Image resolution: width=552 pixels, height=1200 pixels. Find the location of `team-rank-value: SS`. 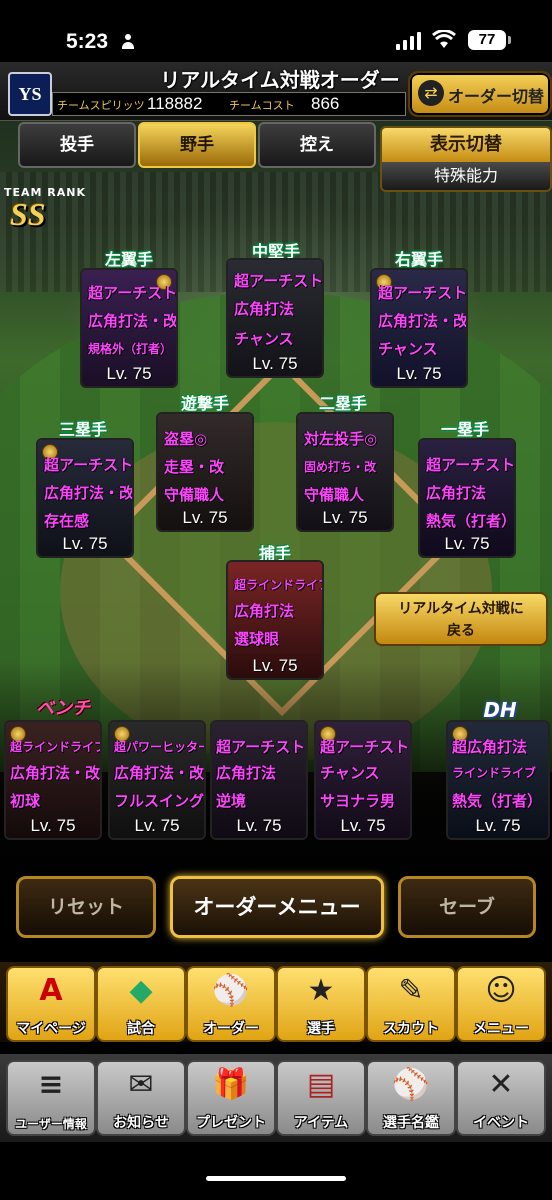

team-rank-value: SS is located at coordinates (28, 214).